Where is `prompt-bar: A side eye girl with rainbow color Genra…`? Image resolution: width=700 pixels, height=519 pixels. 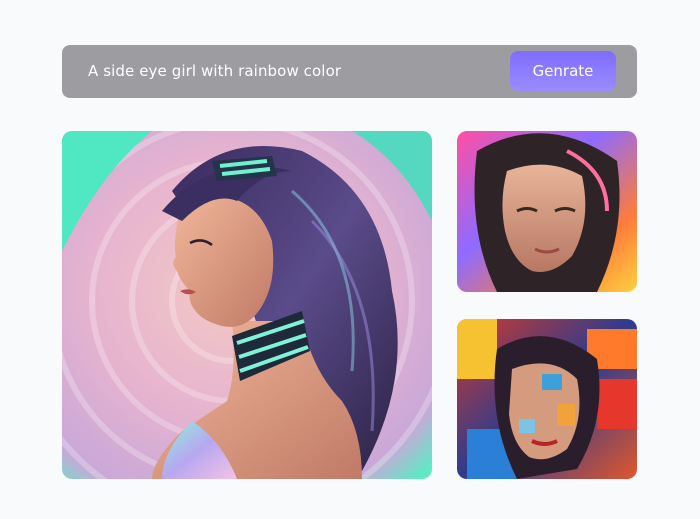 prompt-bar: A side eye girl with rainbow color Genra… is located at coordinates (349, 71).